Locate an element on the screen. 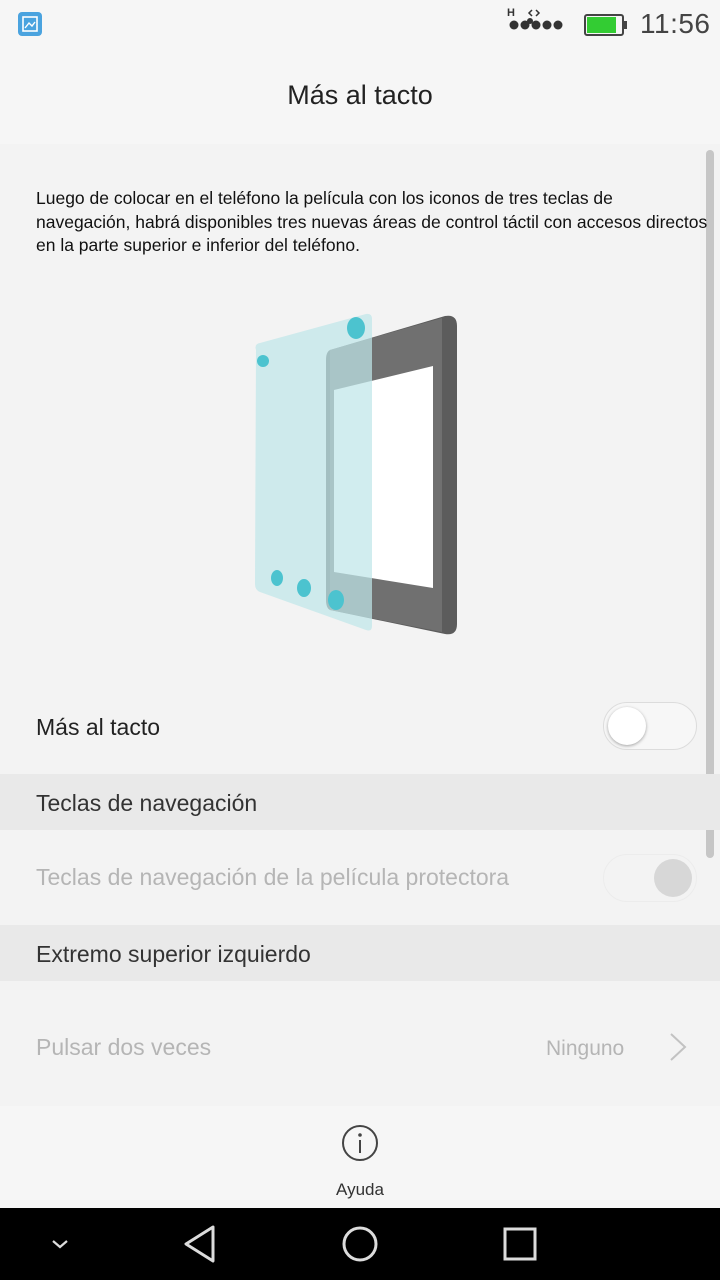 Image resolution: width=720 pixels, height=1280 pixels. status-bar: H 11:56 is located at coordinates (360, 25).